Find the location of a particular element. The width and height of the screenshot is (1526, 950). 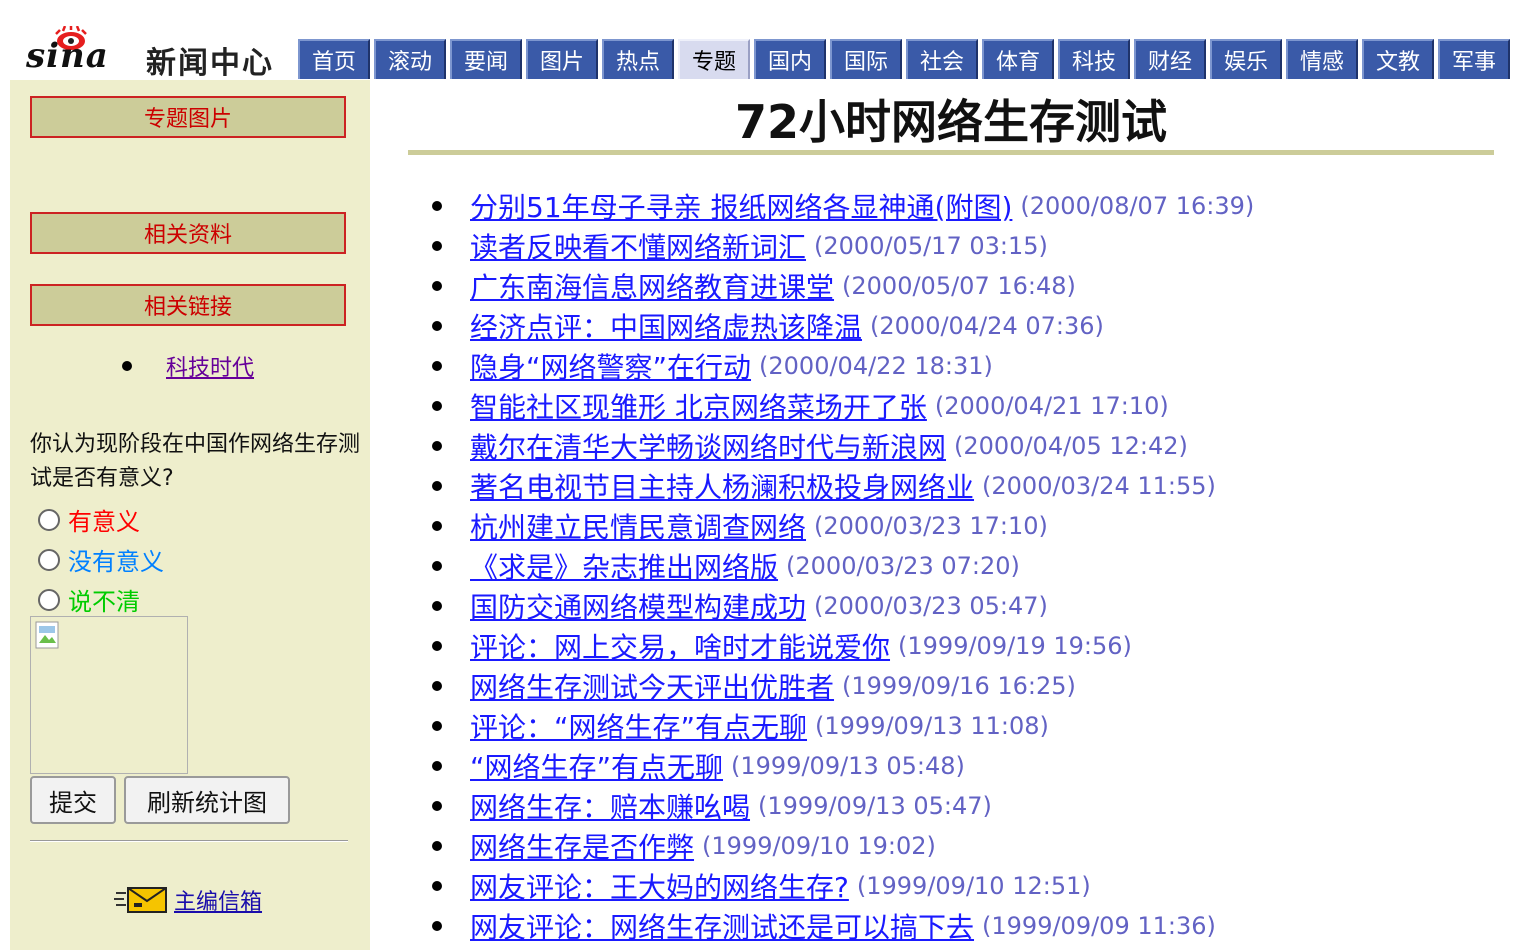

article-item: 戴尔在清华大学畅谈网络时代与新浪网 (2000/04/05 12:42) is located at coordinates (843, 446).